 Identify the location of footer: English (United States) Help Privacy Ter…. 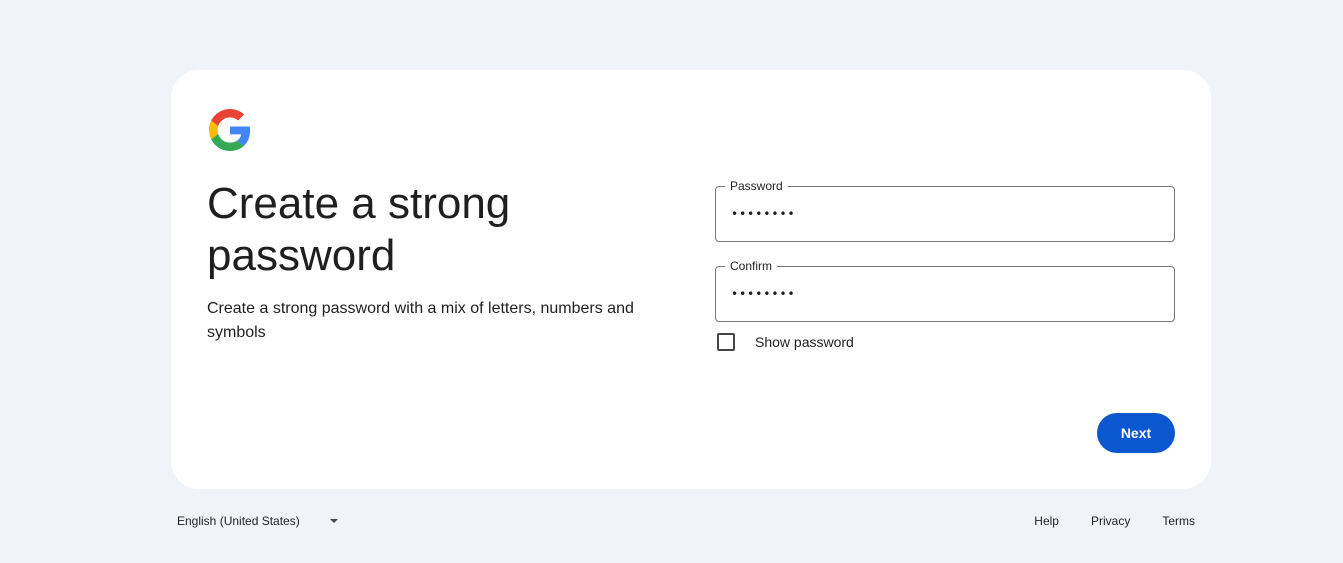
(691, 521).